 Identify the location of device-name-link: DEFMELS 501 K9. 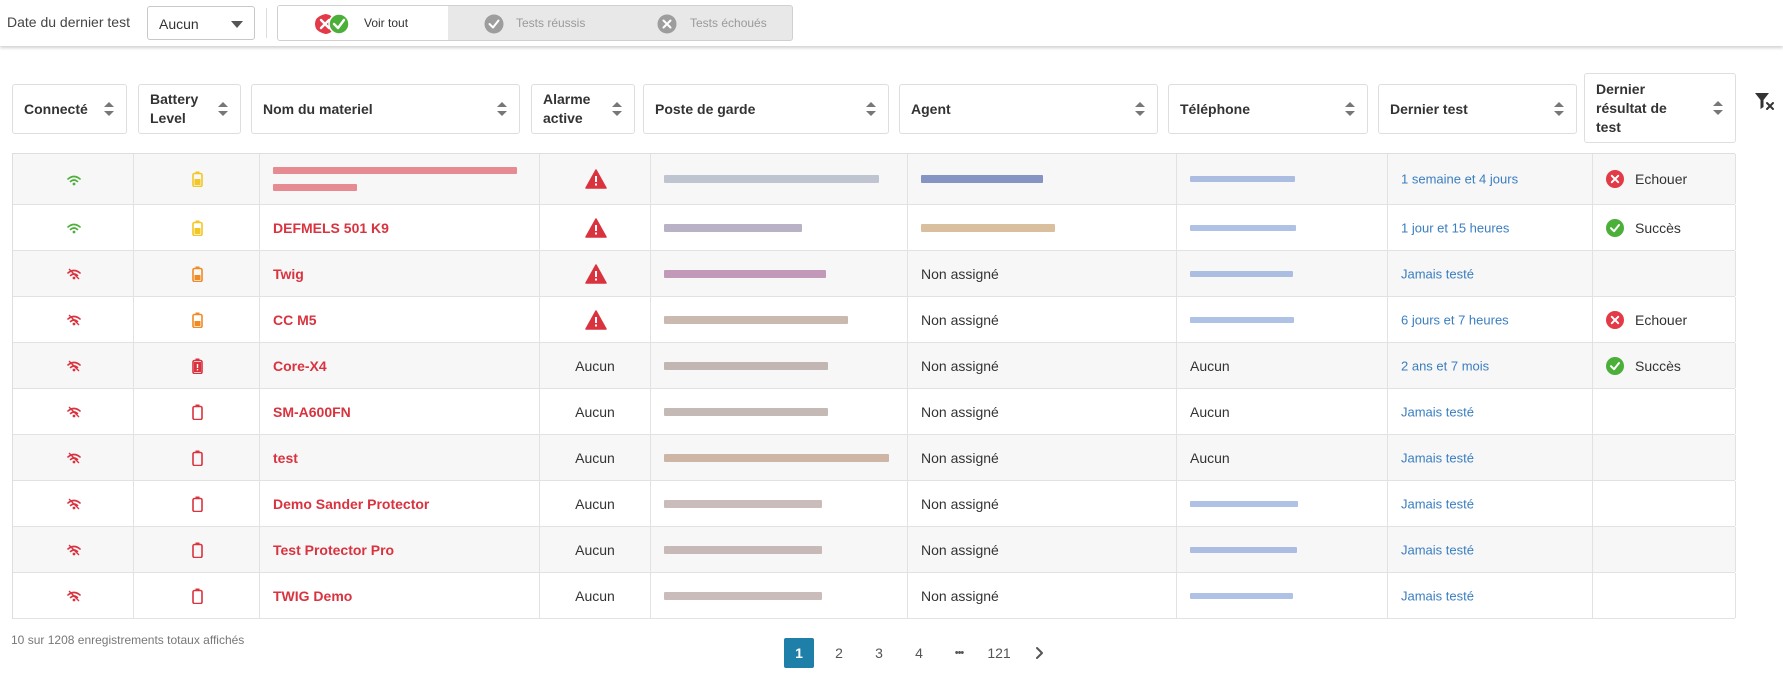
(331, 228).